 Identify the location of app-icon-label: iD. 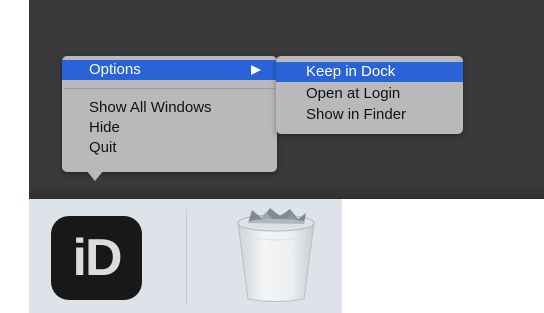
(97, 258).